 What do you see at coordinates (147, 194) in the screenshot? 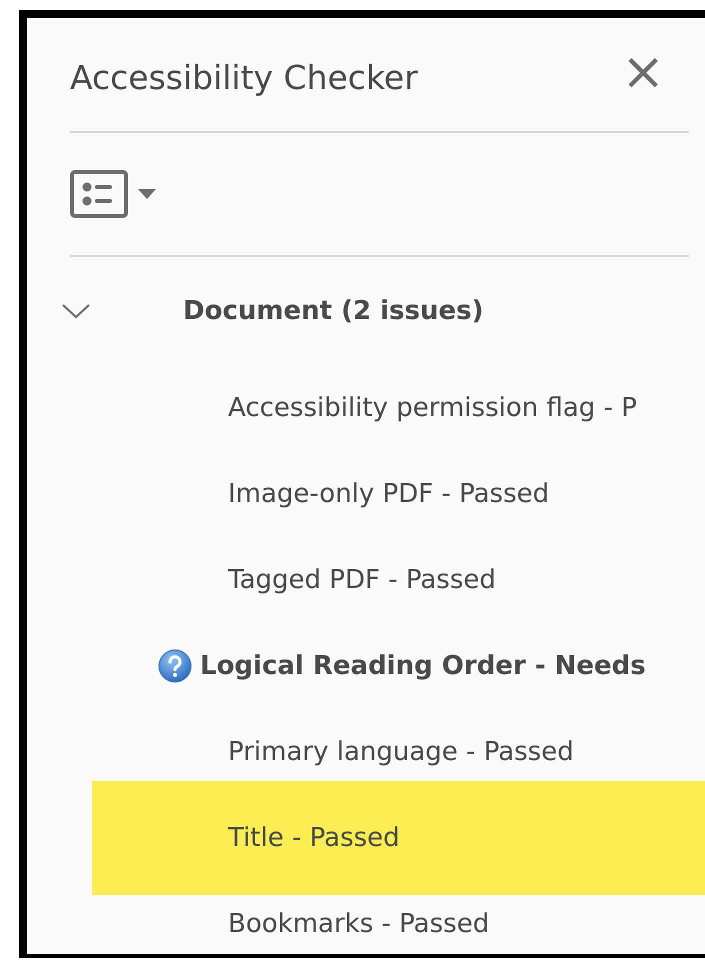
I see `caret-icon` at bounding box center [147, 194].